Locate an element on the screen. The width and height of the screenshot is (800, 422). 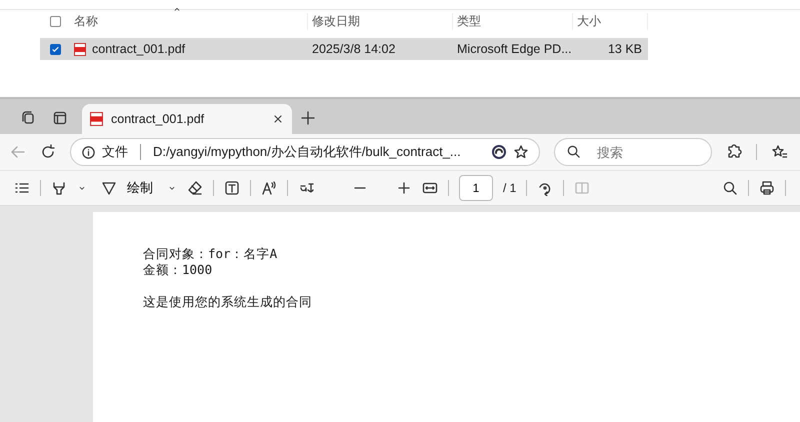
extensions-icon is located at coordinates (734, 152).